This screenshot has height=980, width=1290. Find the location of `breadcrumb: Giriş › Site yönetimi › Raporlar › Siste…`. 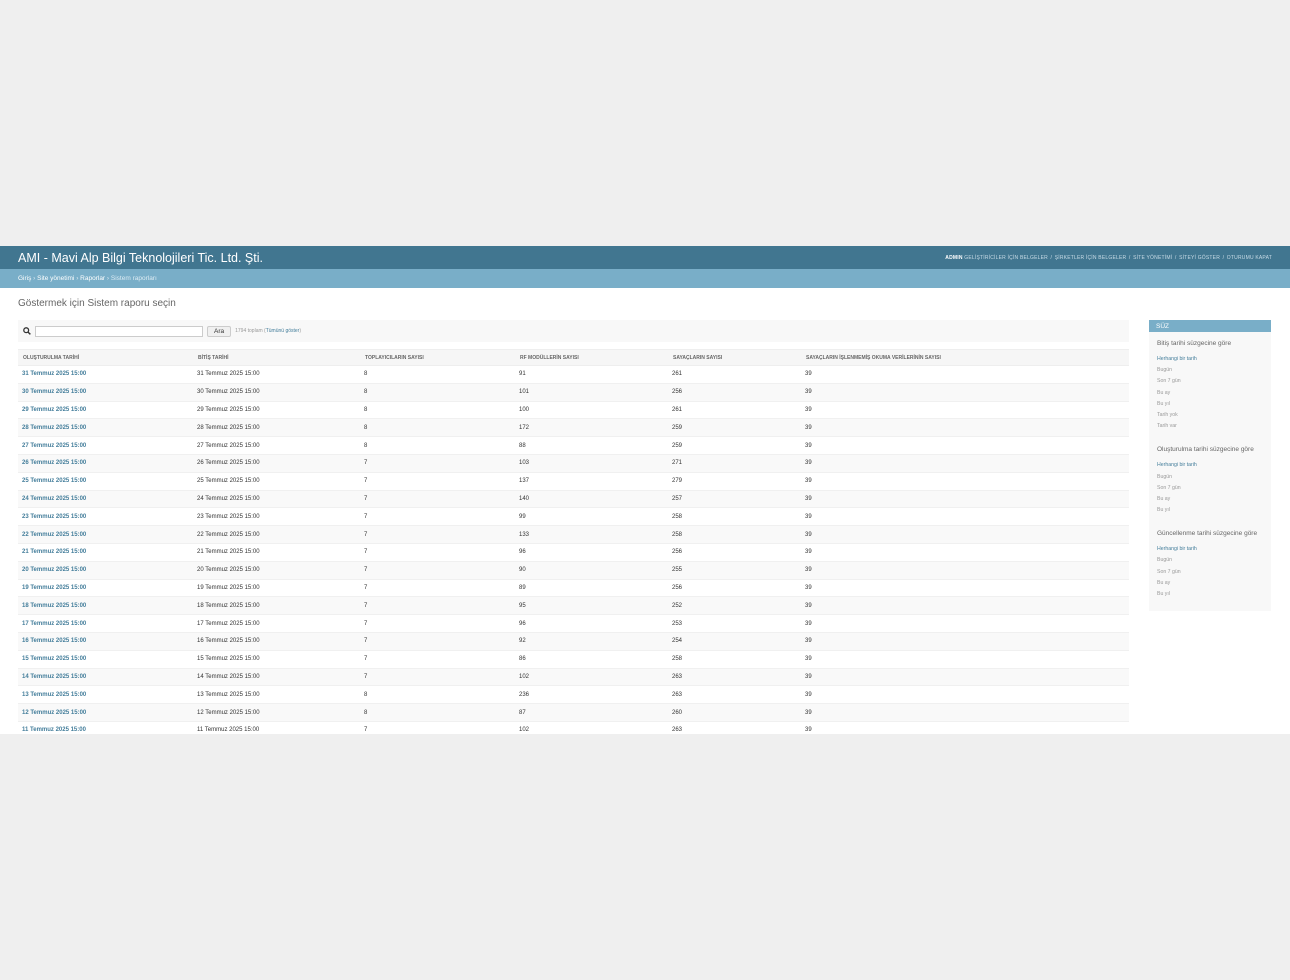

breadcrumb: Giriş › Site yönetimi › Raporlar › Siste… is located at coordinates (645, 278).